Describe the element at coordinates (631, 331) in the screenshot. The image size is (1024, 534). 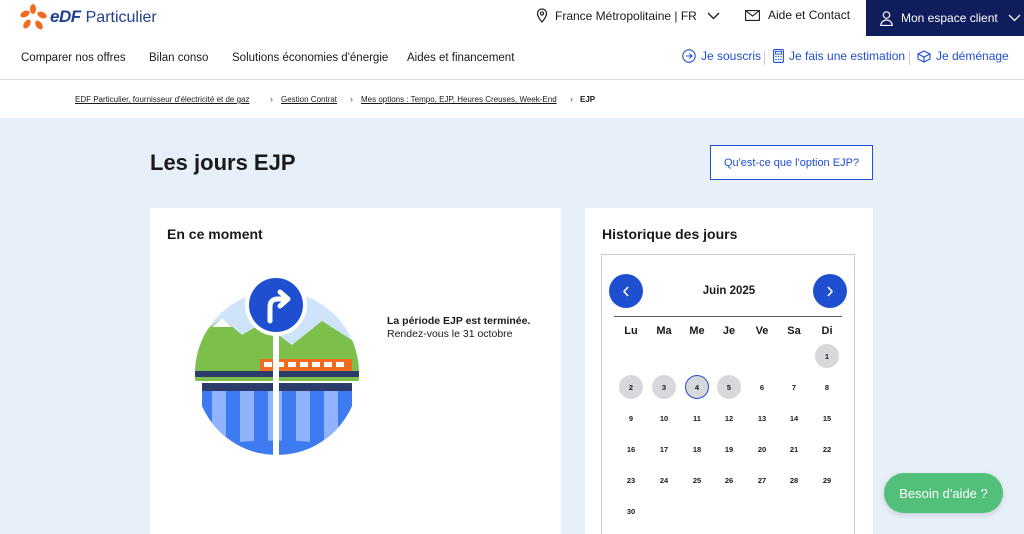
I see `weekday-label: Lu` at that location.